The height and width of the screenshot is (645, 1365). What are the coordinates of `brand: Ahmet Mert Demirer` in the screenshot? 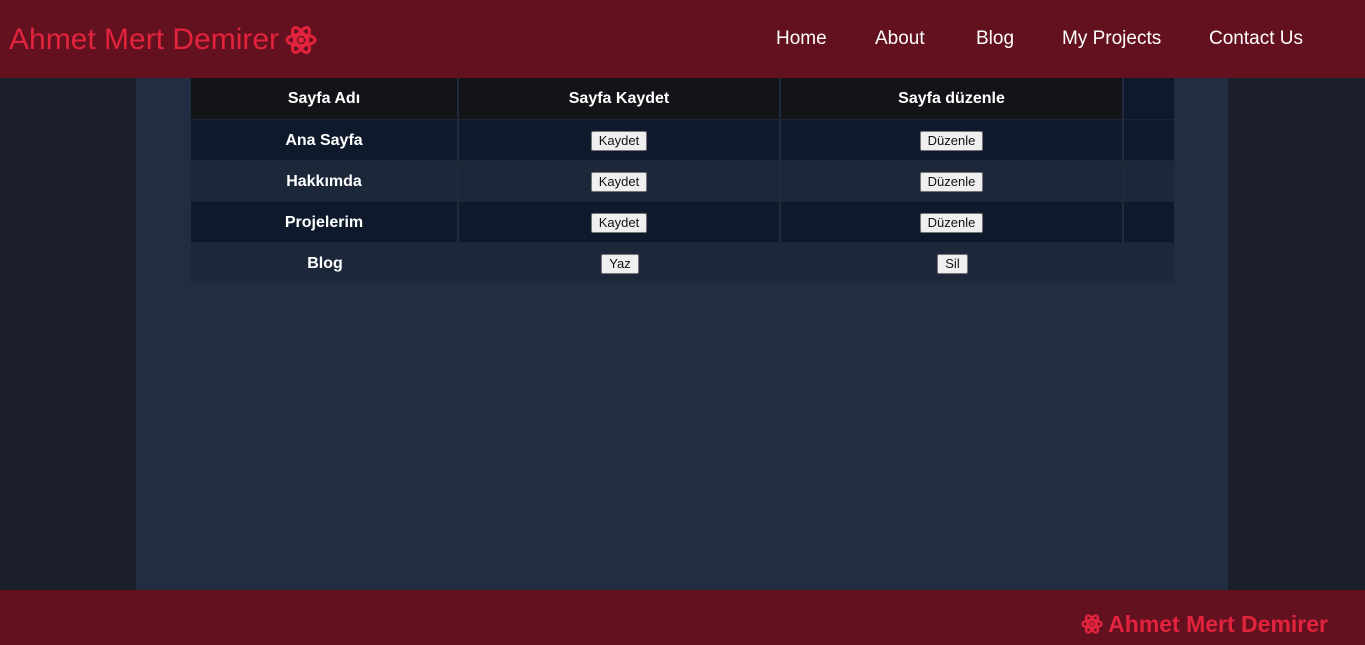 It's located at (163, 40).